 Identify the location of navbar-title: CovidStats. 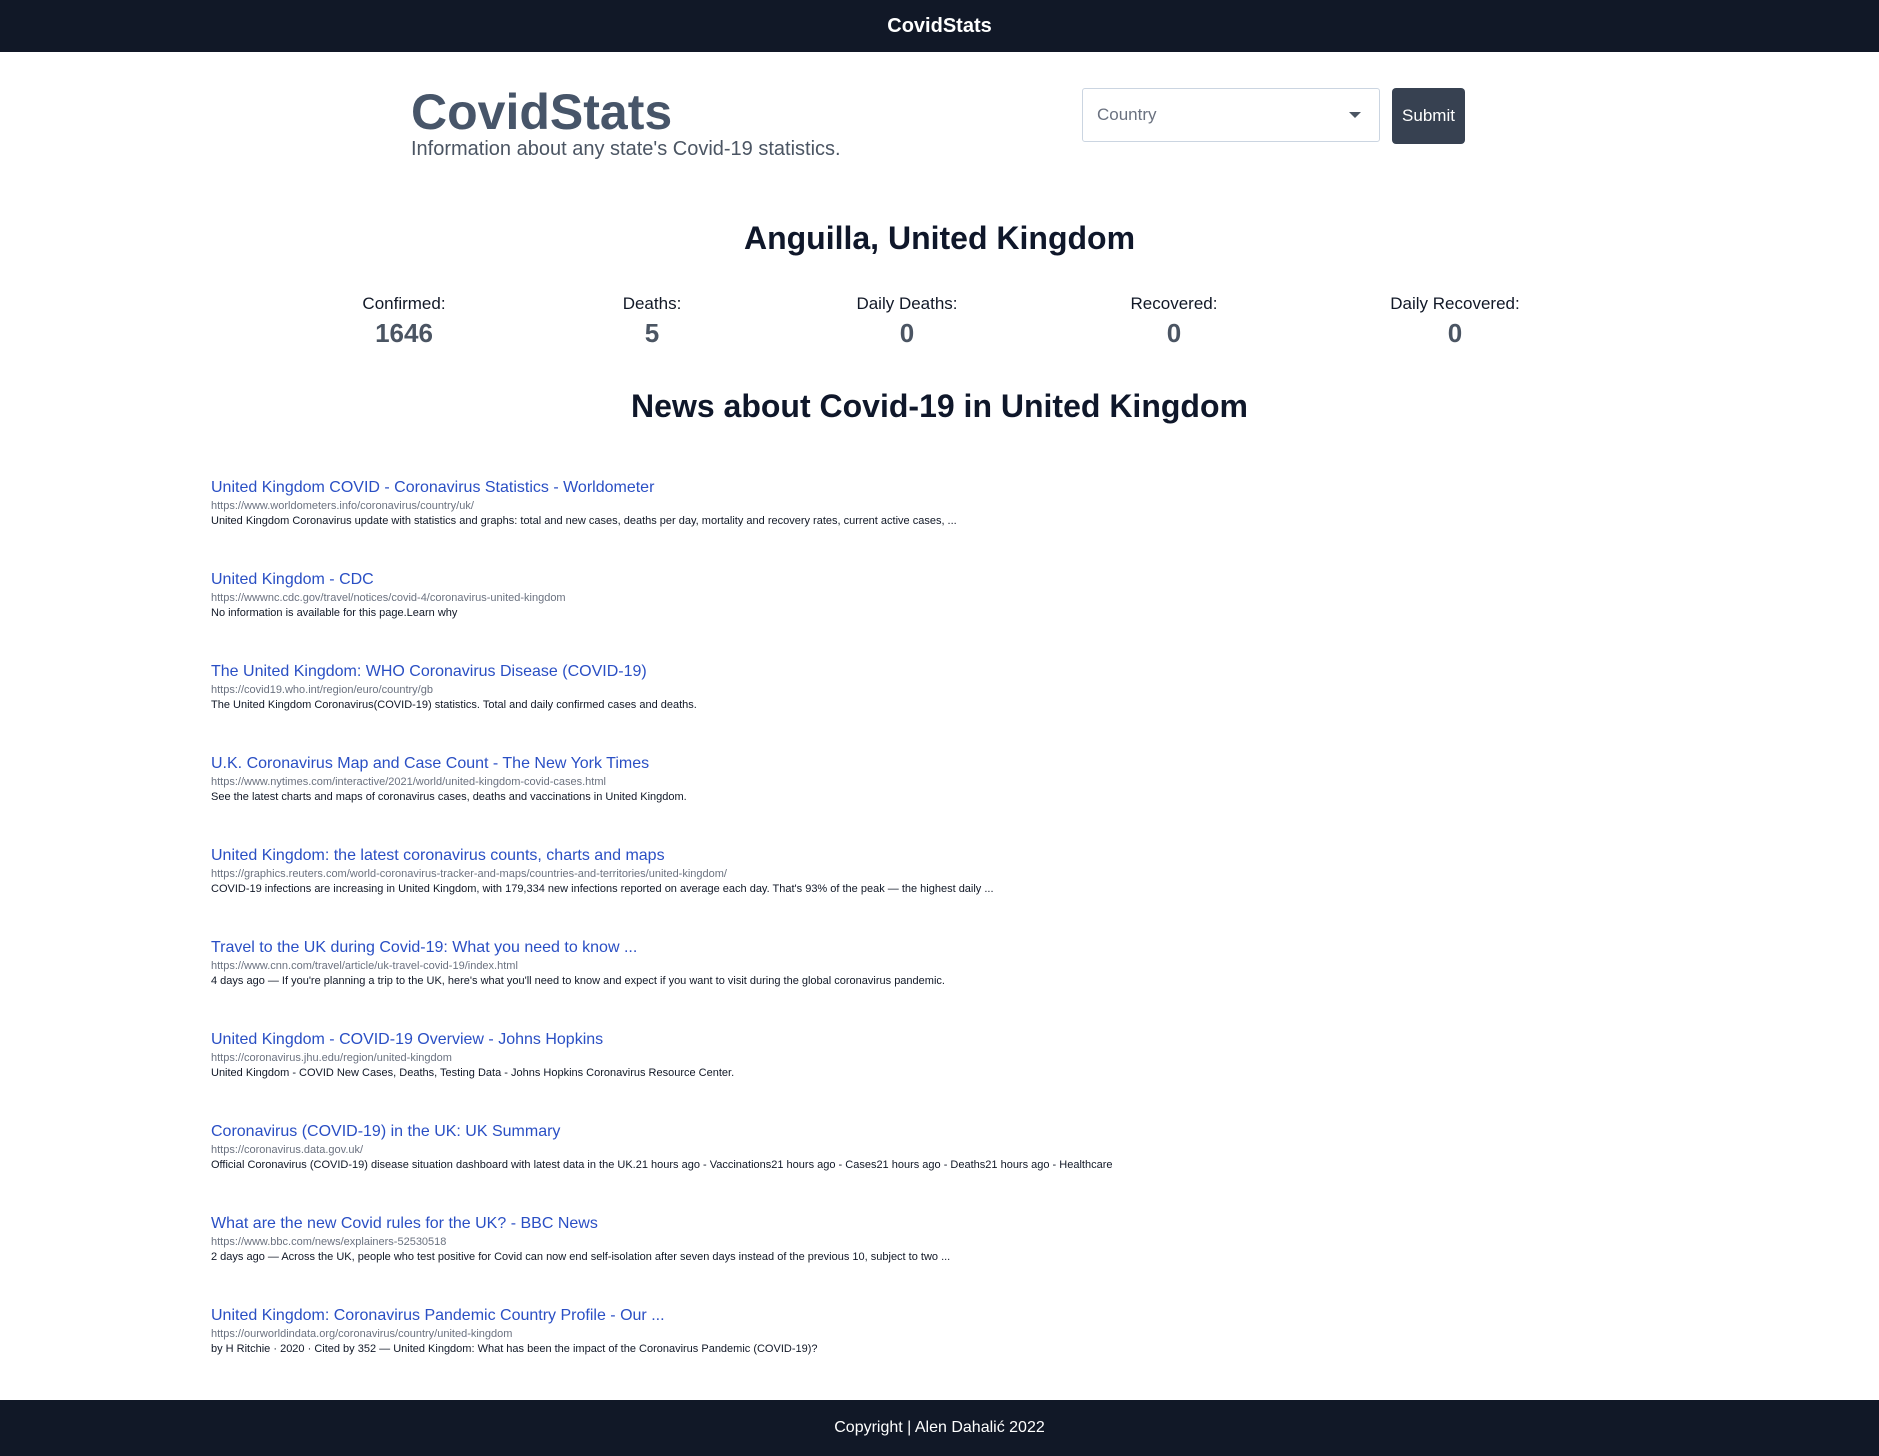
(939, 26).